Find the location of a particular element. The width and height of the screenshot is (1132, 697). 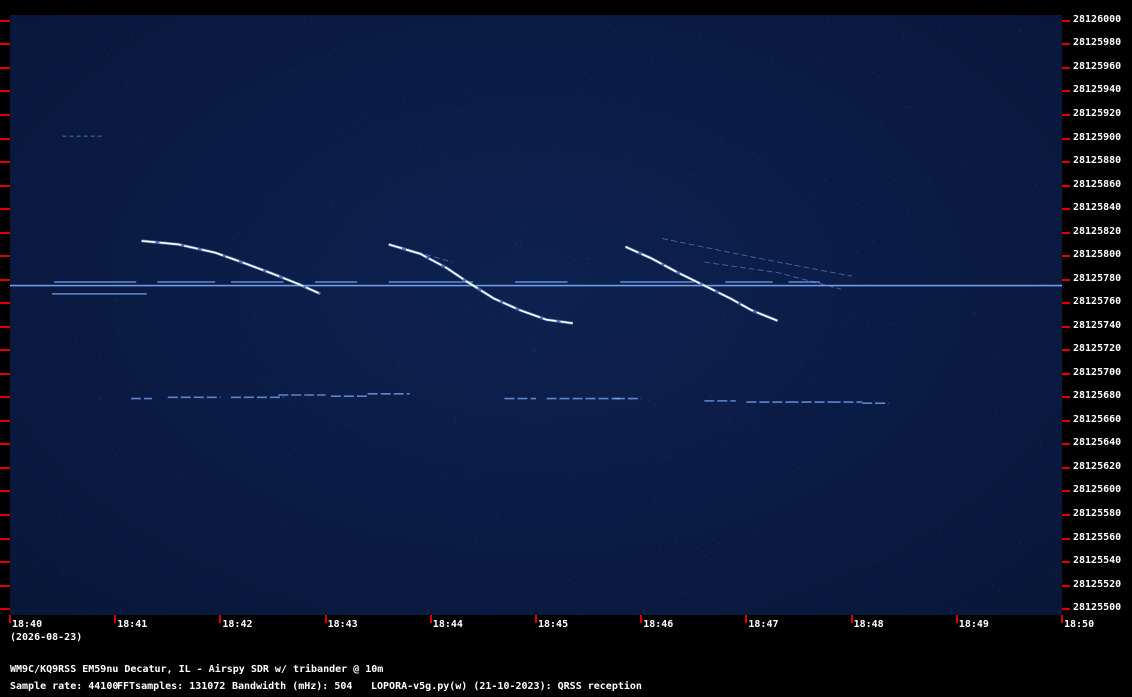

frequency-tick-label: 28125580 is located at coordinates (1097, 513).